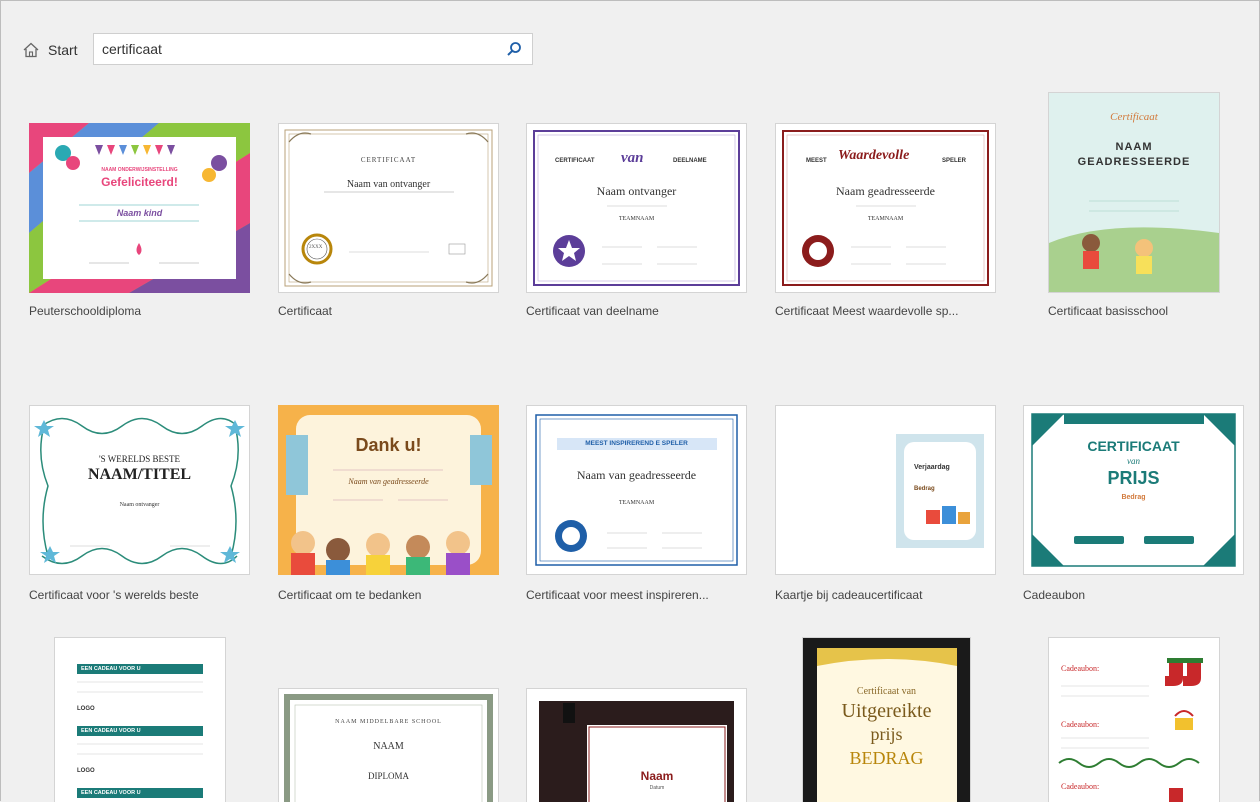 This screenshot has height=802, width=1260. Describe the element at coordinates (350, 595) in the screenshot. I see `template-caption: Certificaat om te bedanken` at that location.